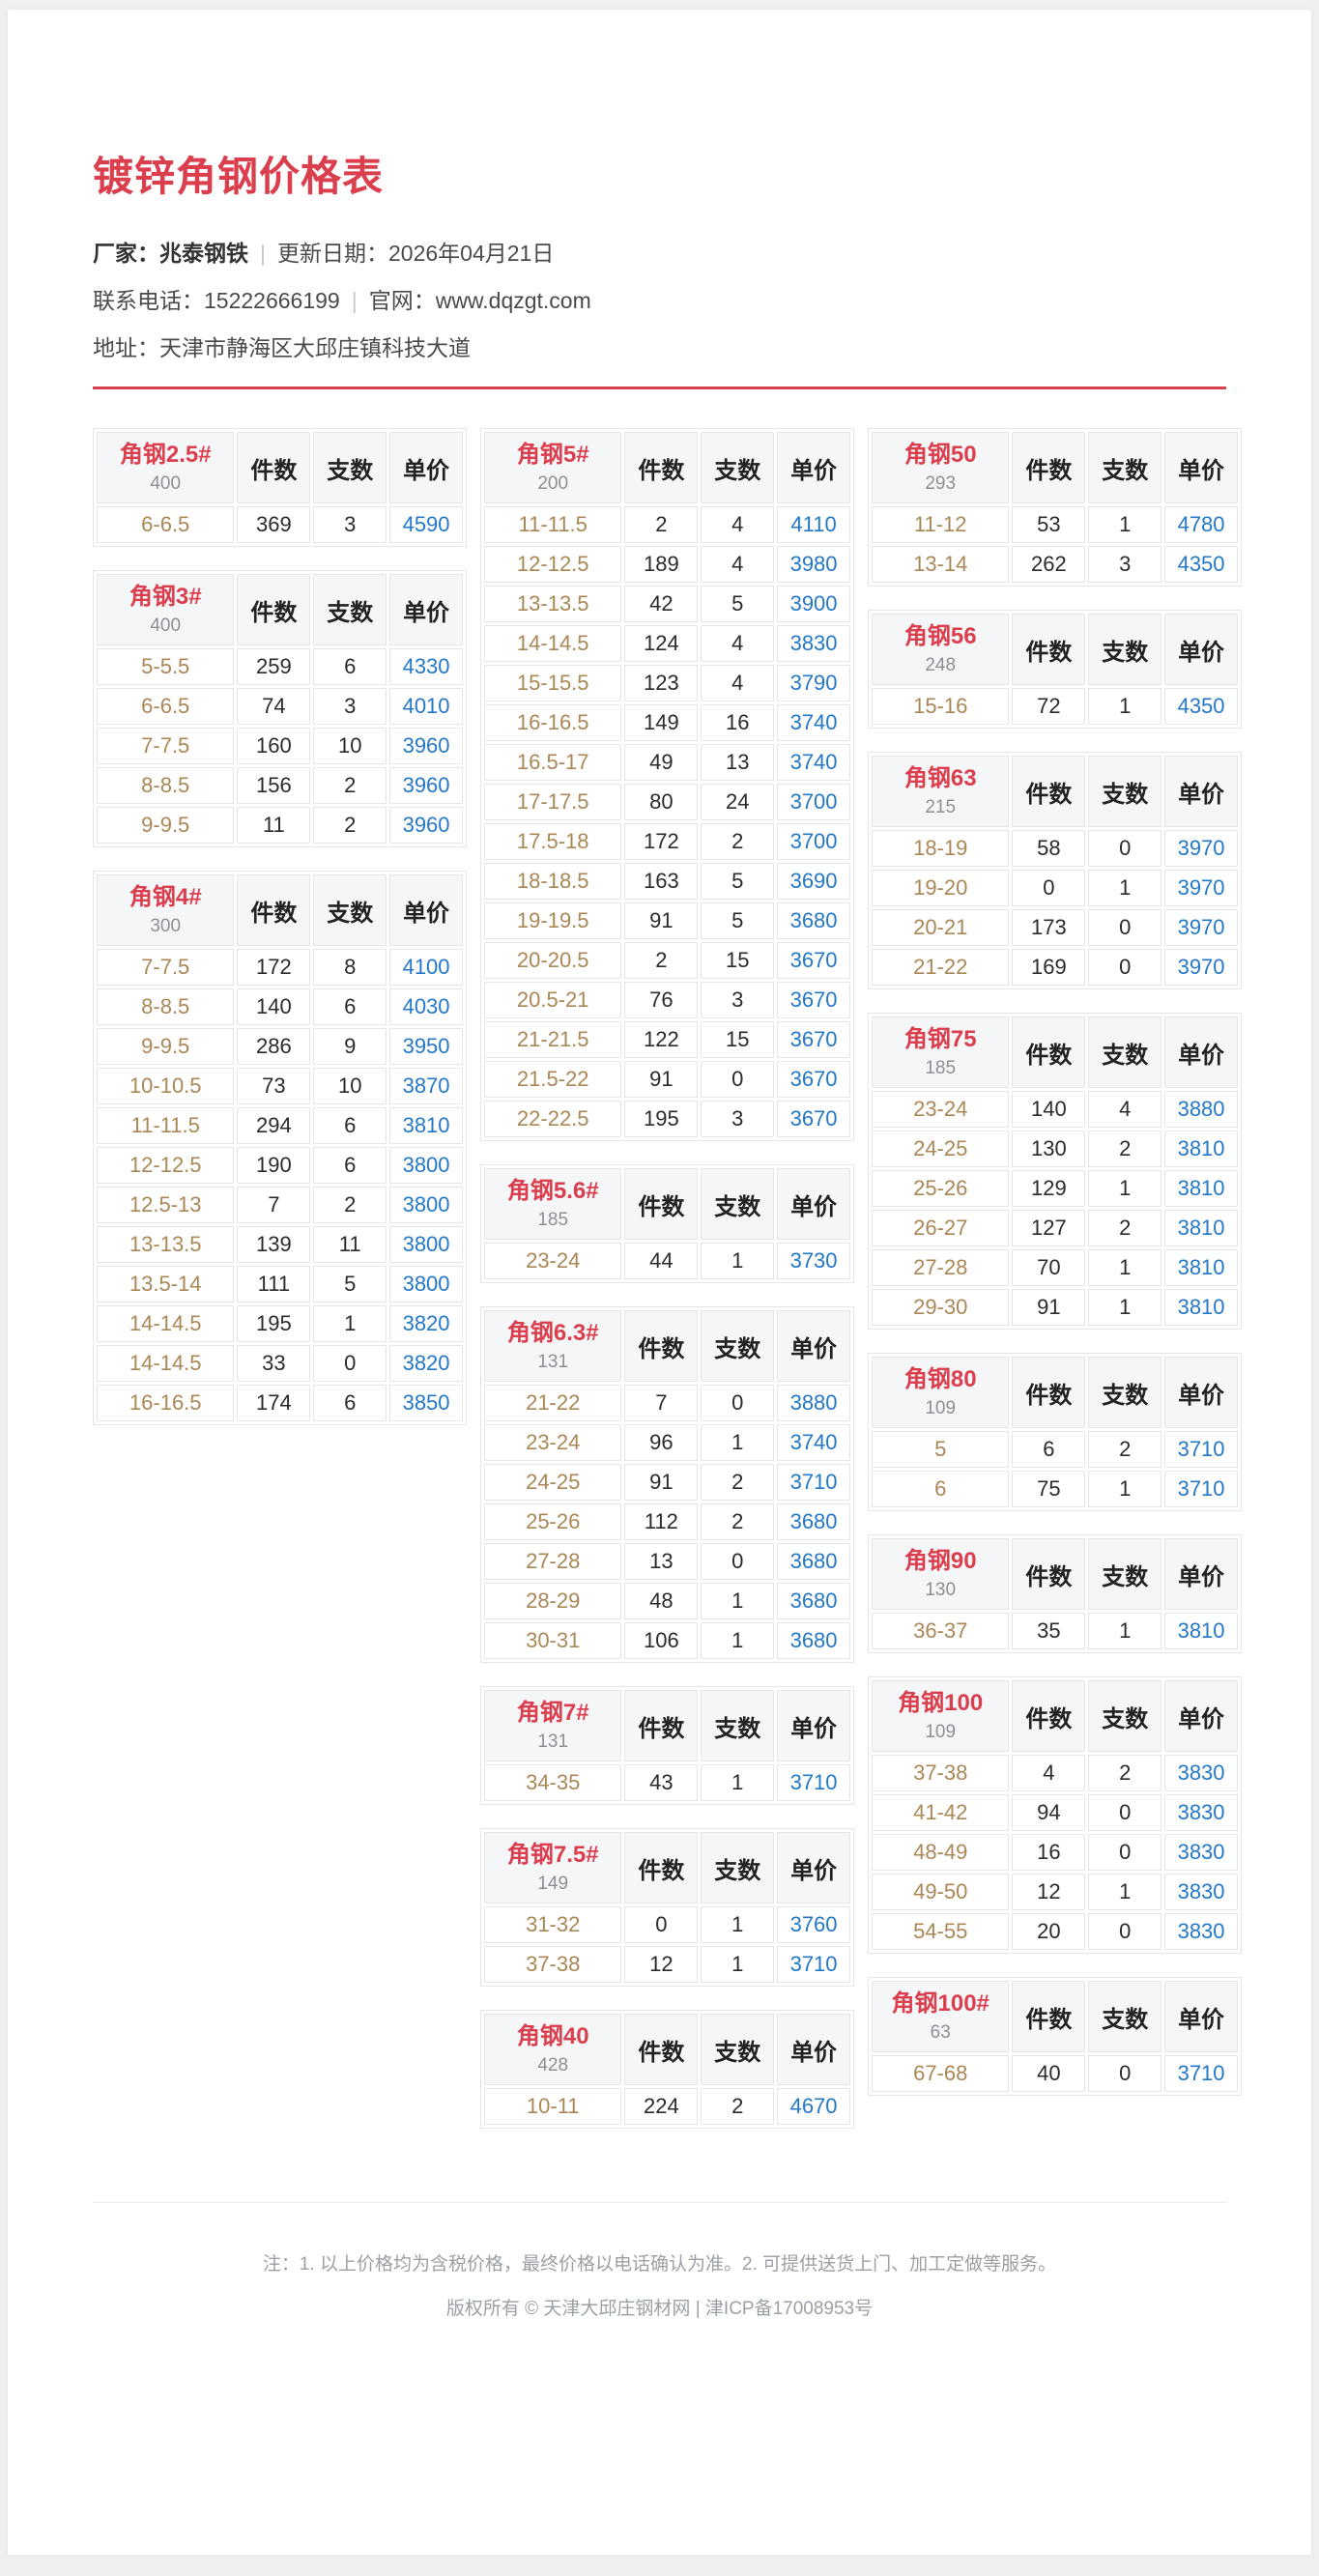  What do you see at coordinates (1055, 1853) in the screenshot?
I see `table-row: 48-49 16 0 3830` at bounding box center [1055, 1853].